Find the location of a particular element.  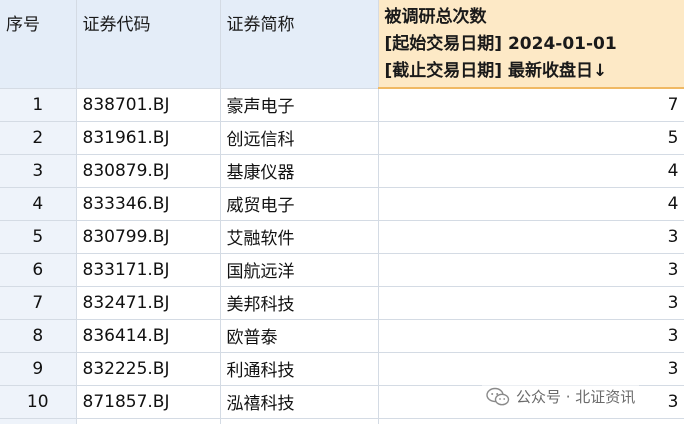

table-row-partial is located at coordinates (342, 421).